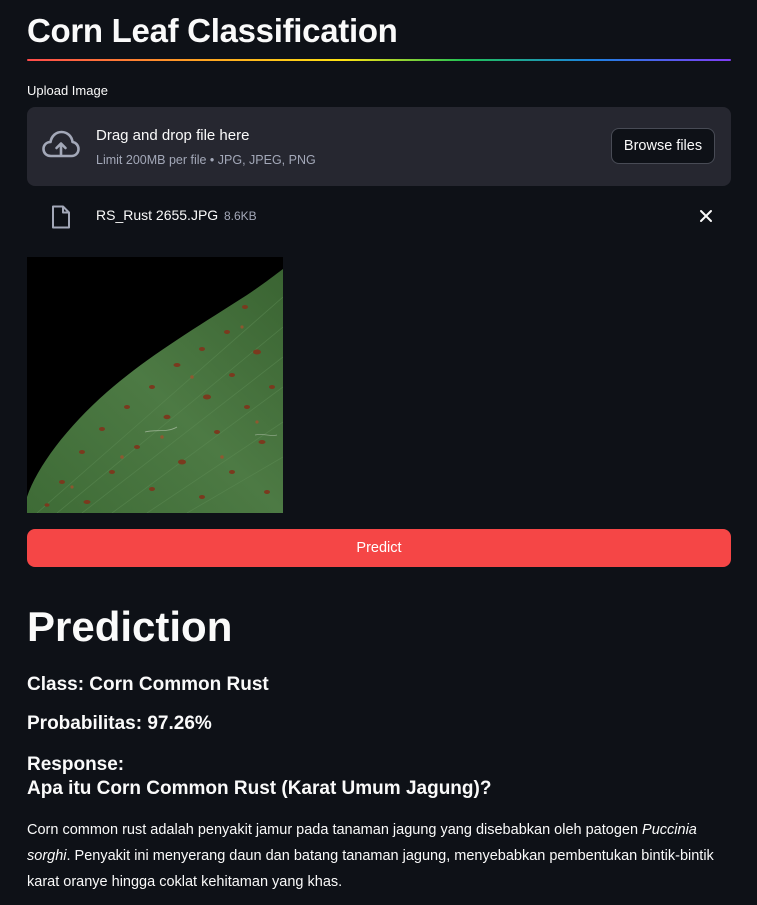  I want to click on file-icon, so click(61, 217).